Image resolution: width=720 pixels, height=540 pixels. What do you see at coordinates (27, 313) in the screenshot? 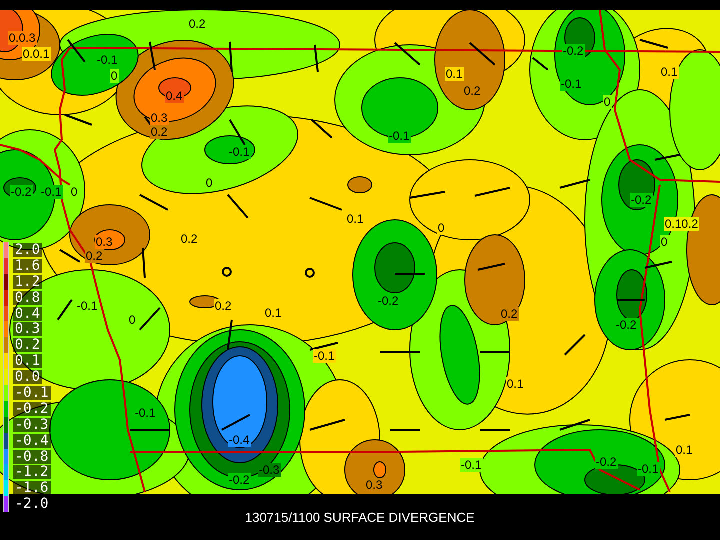
I see `legend-label: 0.4` at bounding box center [27, 313].